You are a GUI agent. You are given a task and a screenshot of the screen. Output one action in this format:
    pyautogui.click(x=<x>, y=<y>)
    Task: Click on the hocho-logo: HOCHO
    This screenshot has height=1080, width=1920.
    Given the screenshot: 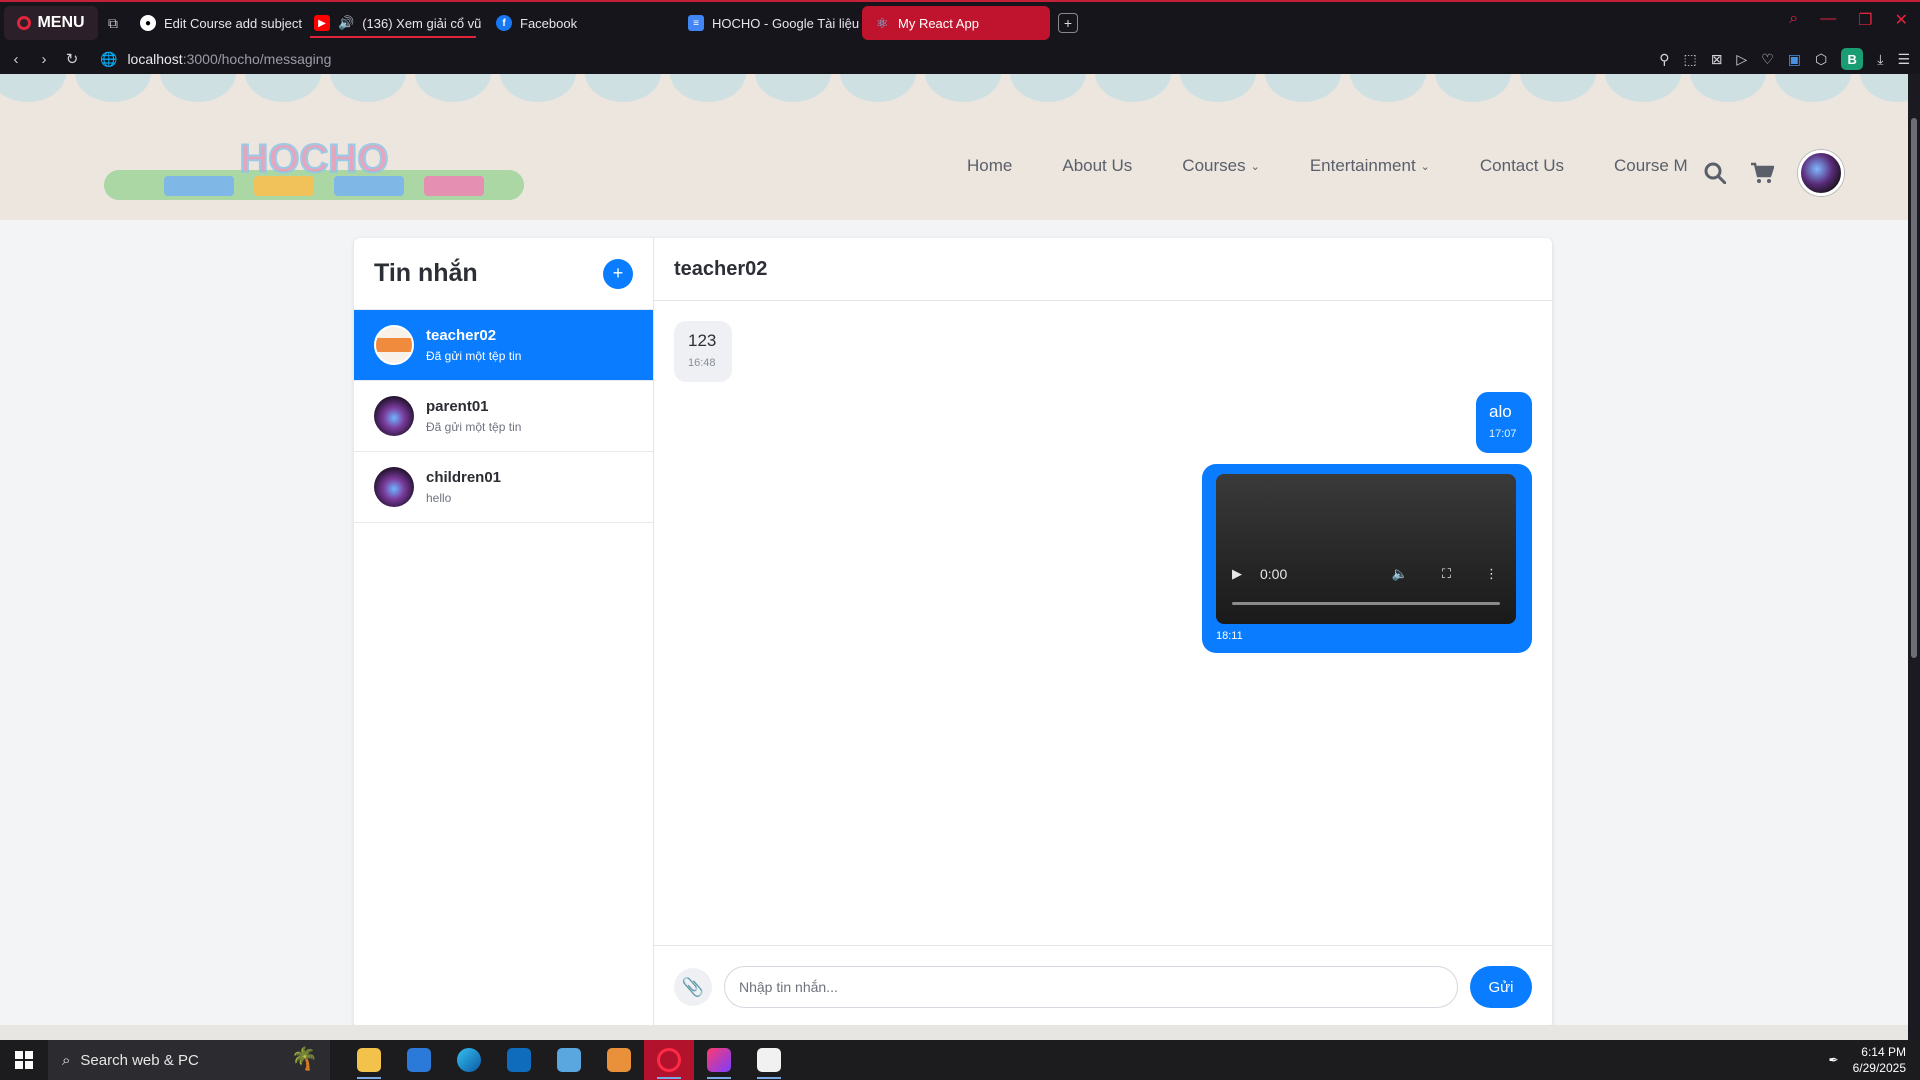 What is the action you would take?
    pyautogui.click(x=314, y=171)
    